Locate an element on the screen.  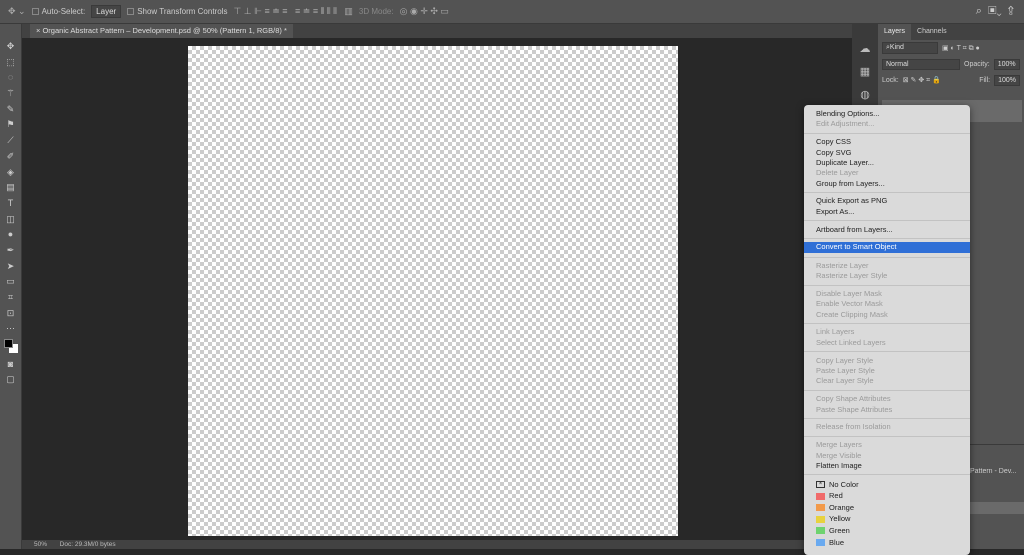
shape-icon: ▭ is located at coordinates (10, 281).